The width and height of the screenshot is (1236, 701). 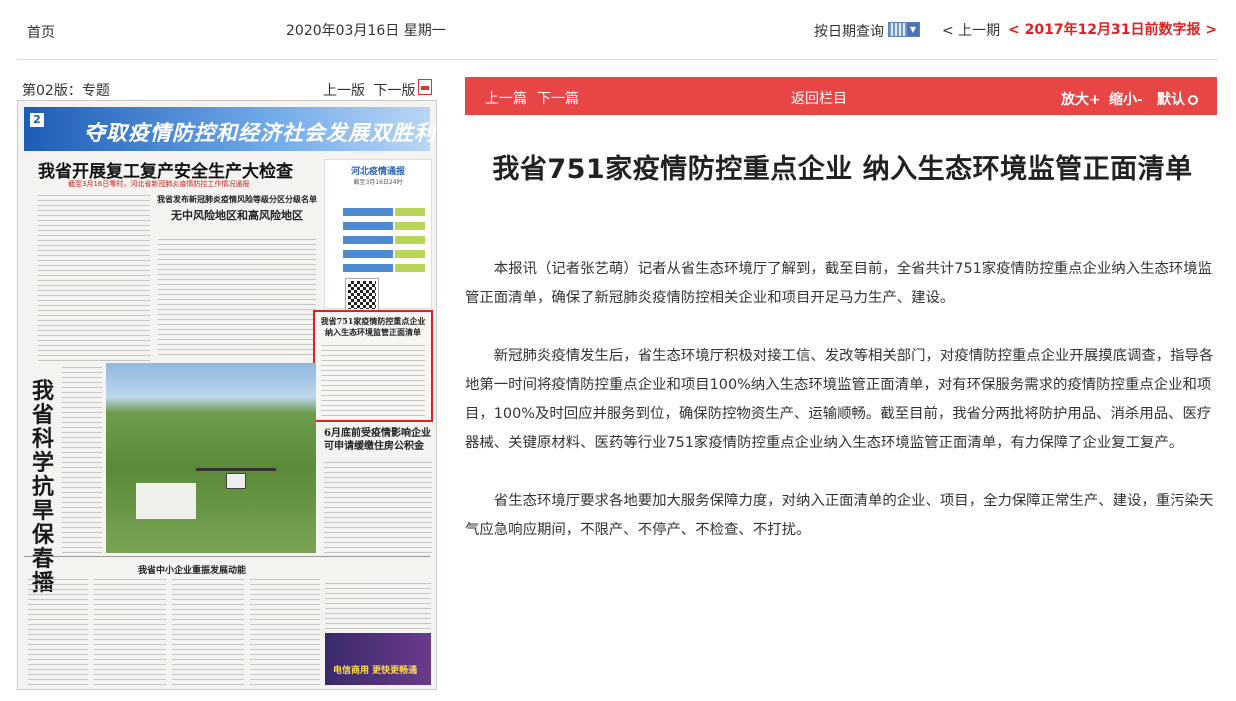 What do you see at coordinates (211, 458) in the screenshot?
I see `farm-drone-photo` at bounding box center [211, 458].